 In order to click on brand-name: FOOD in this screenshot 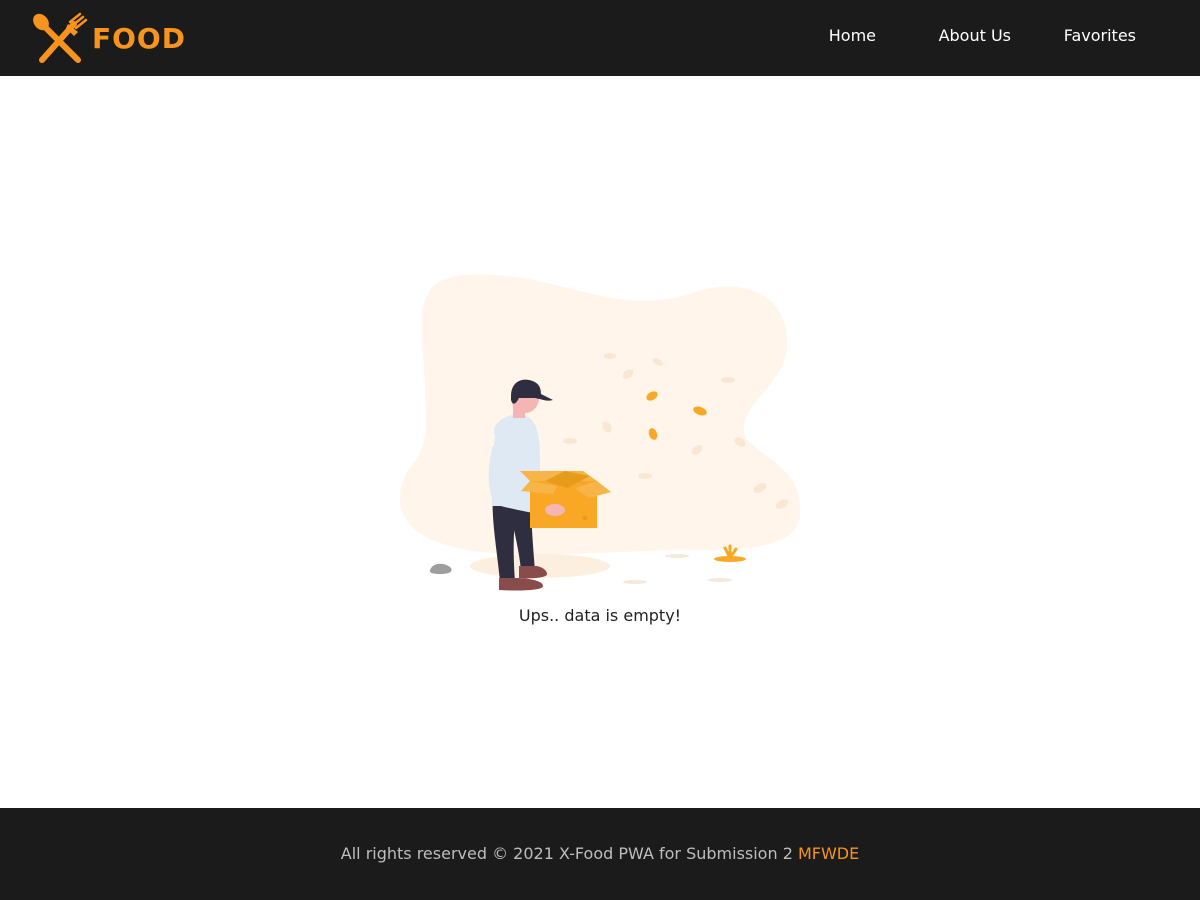, I will do `click(139, 38)`.